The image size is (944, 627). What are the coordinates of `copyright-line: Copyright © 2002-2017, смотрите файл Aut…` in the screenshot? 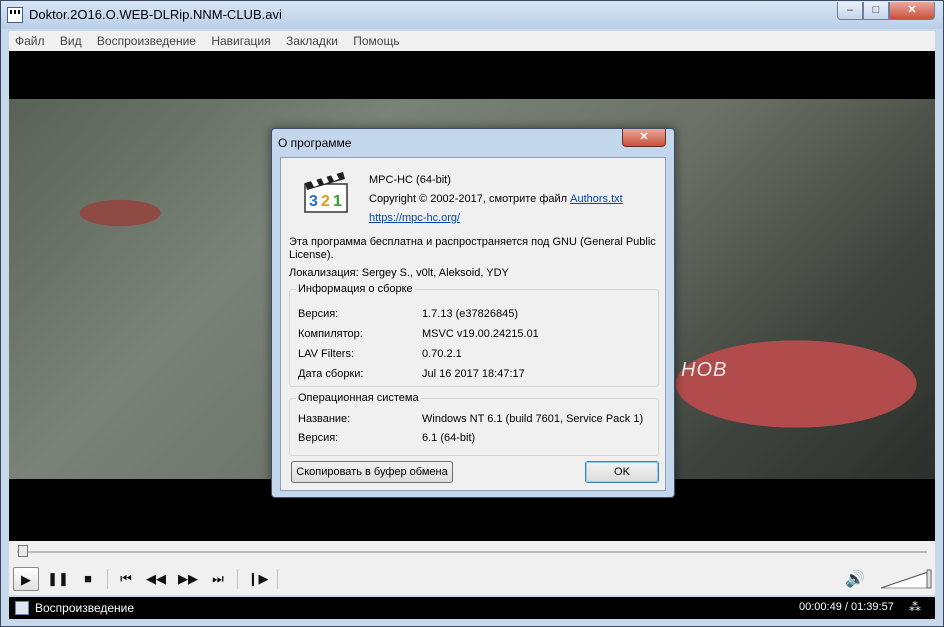 It's located at (496, 199).